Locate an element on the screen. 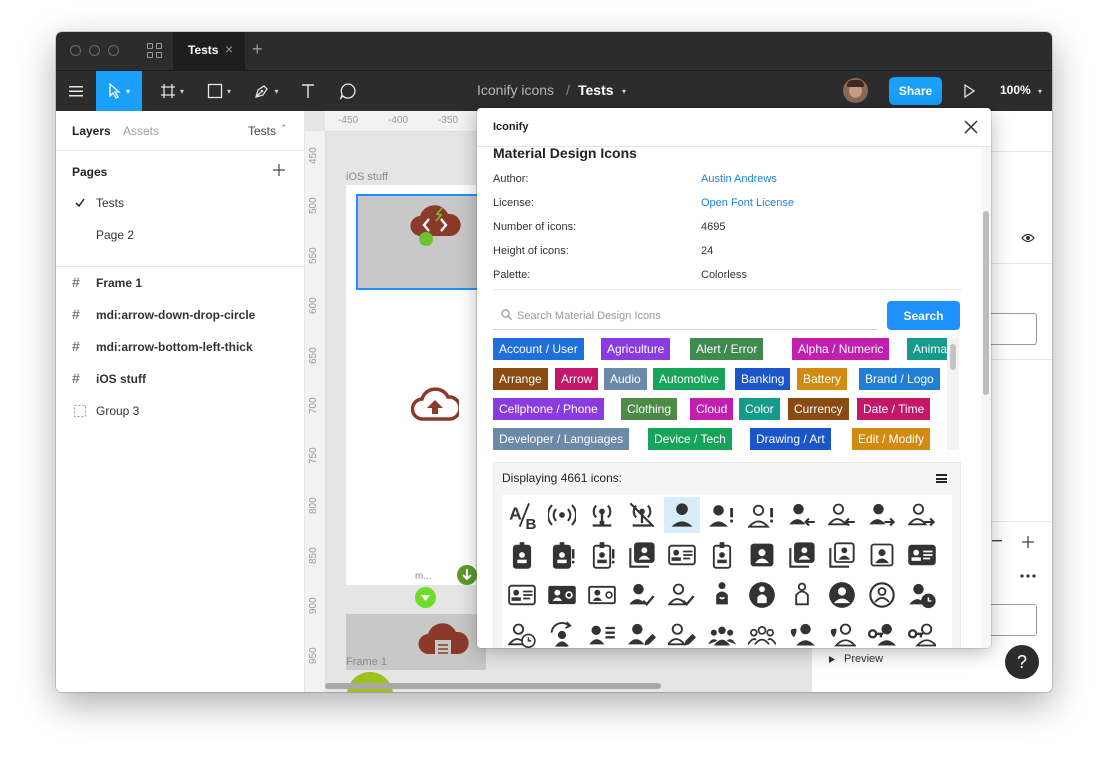  breadcrumb-project: Iconify icons is located at coordinates (515, 90).